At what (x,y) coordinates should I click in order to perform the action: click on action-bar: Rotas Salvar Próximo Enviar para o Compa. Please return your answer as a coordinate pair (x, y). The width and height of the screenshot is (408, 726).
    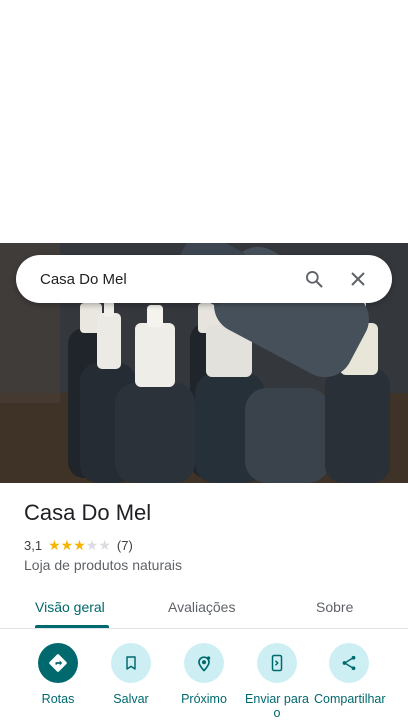
    Looking at the image, I should click on (204, 683).